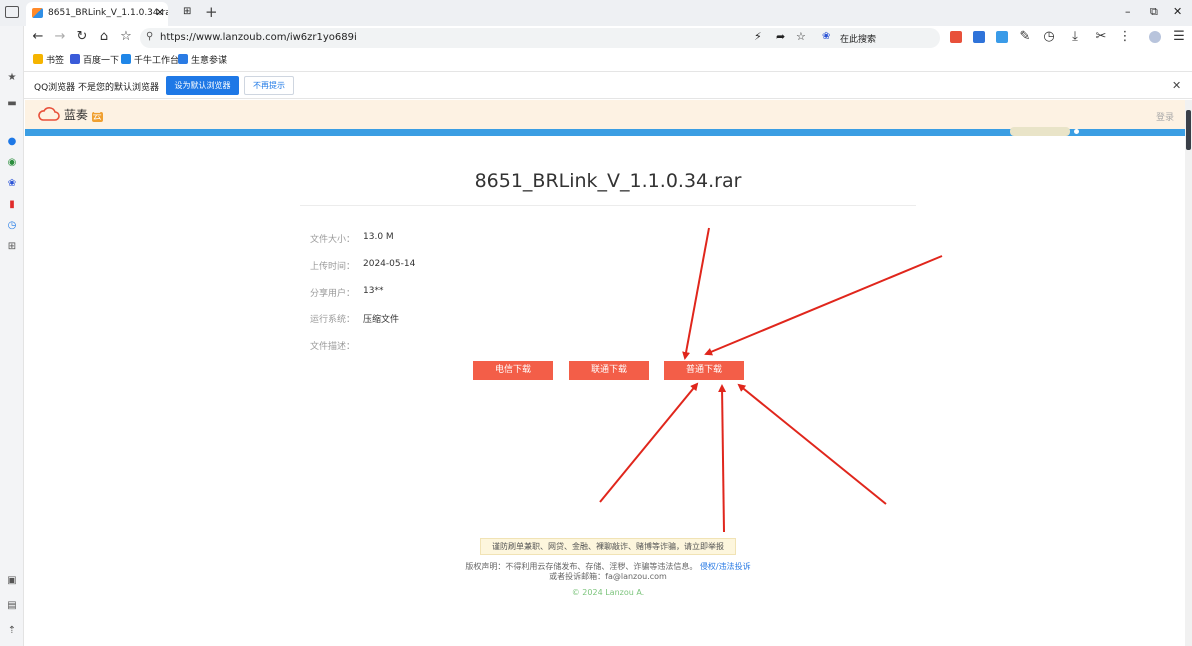  What do you see at coordinates (581, 566) in the screenshot?
I see `copyright-line1: 版权声明：不得利用云存储发布、存储、淫秽、诈骗等违法信息。` at bounding box center [581, 566].